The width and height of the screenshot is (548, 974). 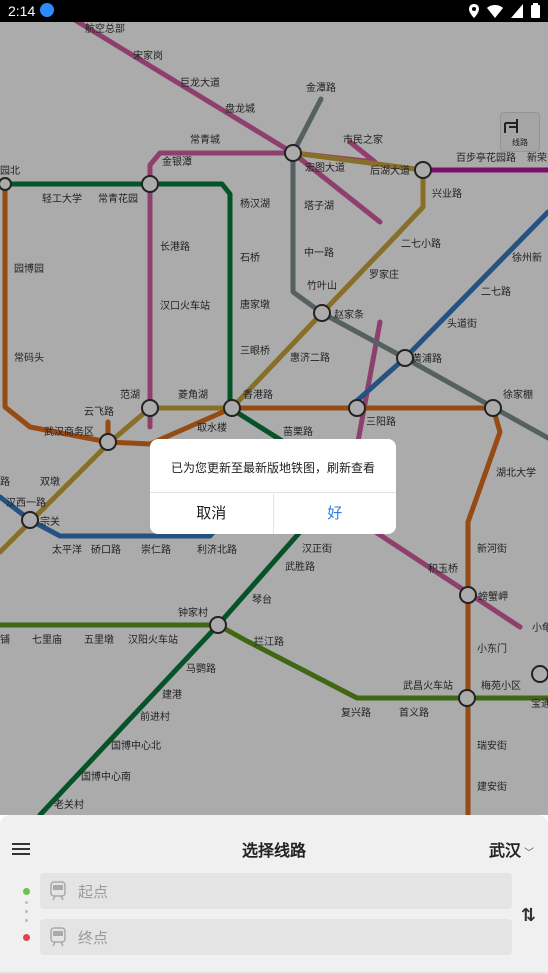 I want to click on download-icon, so click(x=47, y=10).